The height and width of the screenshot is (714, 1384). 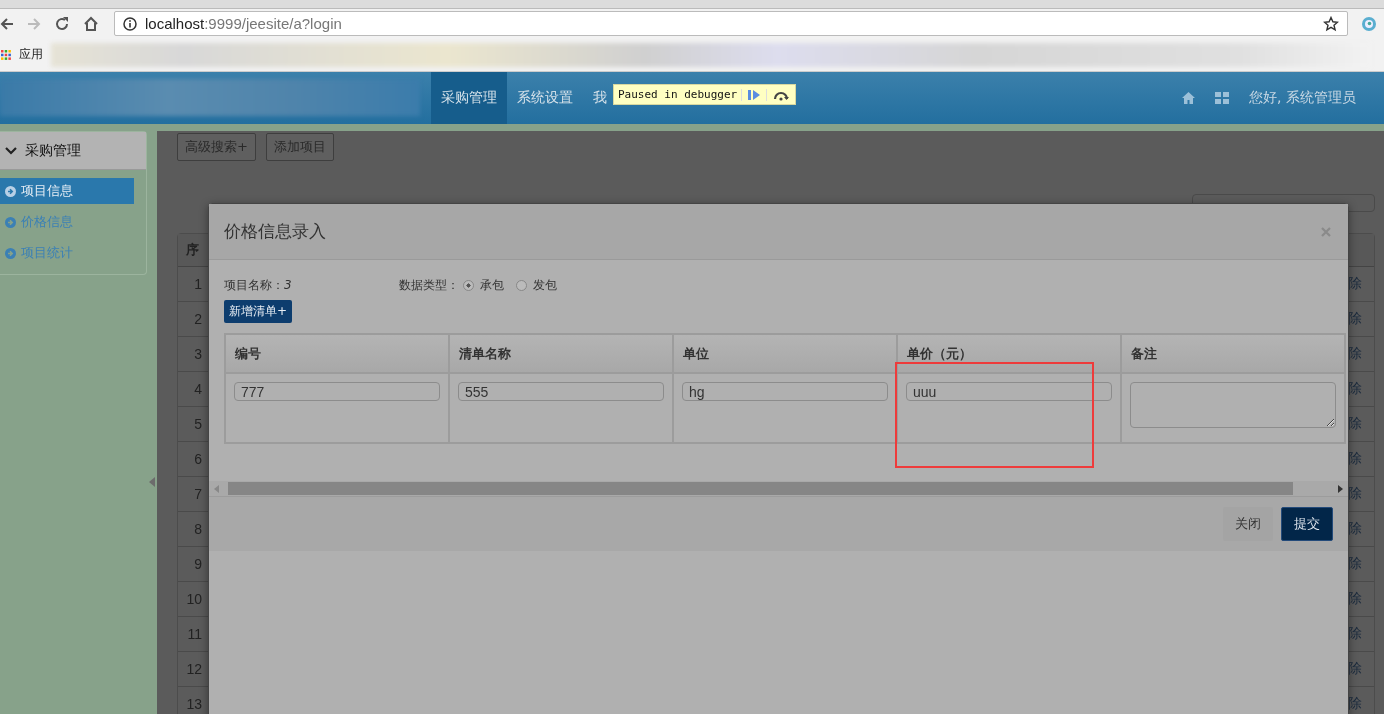 I want to click on text-field: 555, so click(x=561, y=391).